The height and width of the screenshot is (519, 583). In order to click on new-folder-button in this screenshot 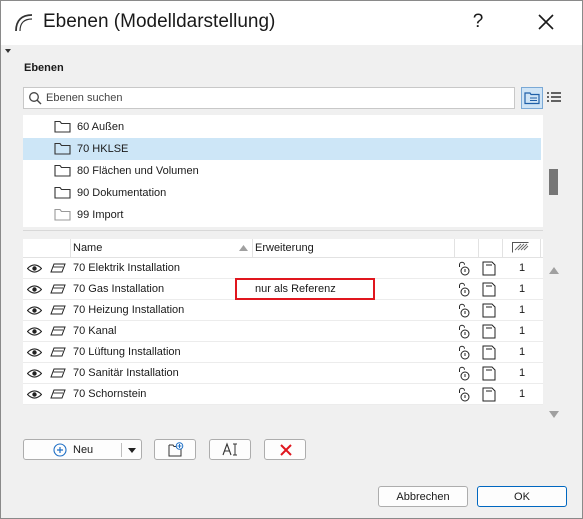, I will do `click(175, 449)`.